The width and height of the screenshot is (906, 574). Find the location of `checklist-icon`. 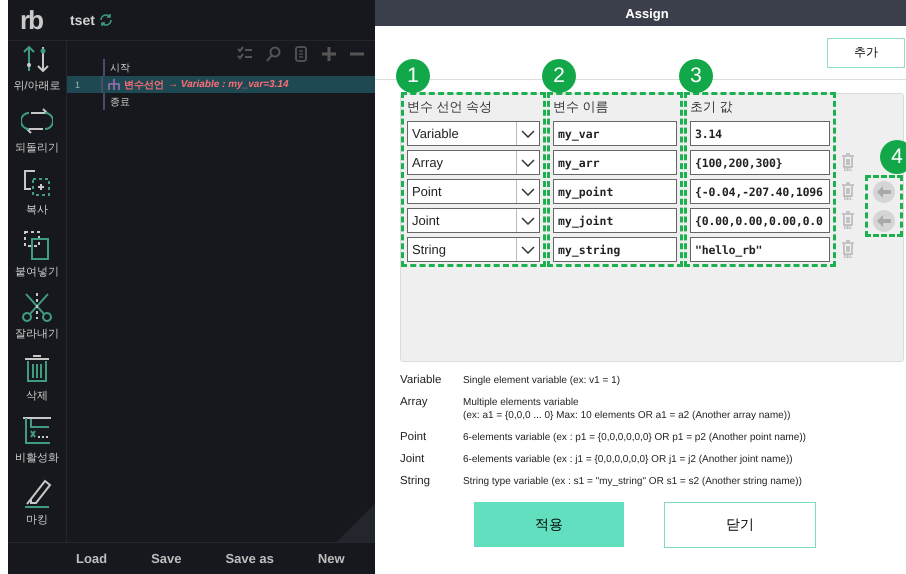

checklist-icon is located at coordinates (245, 54).